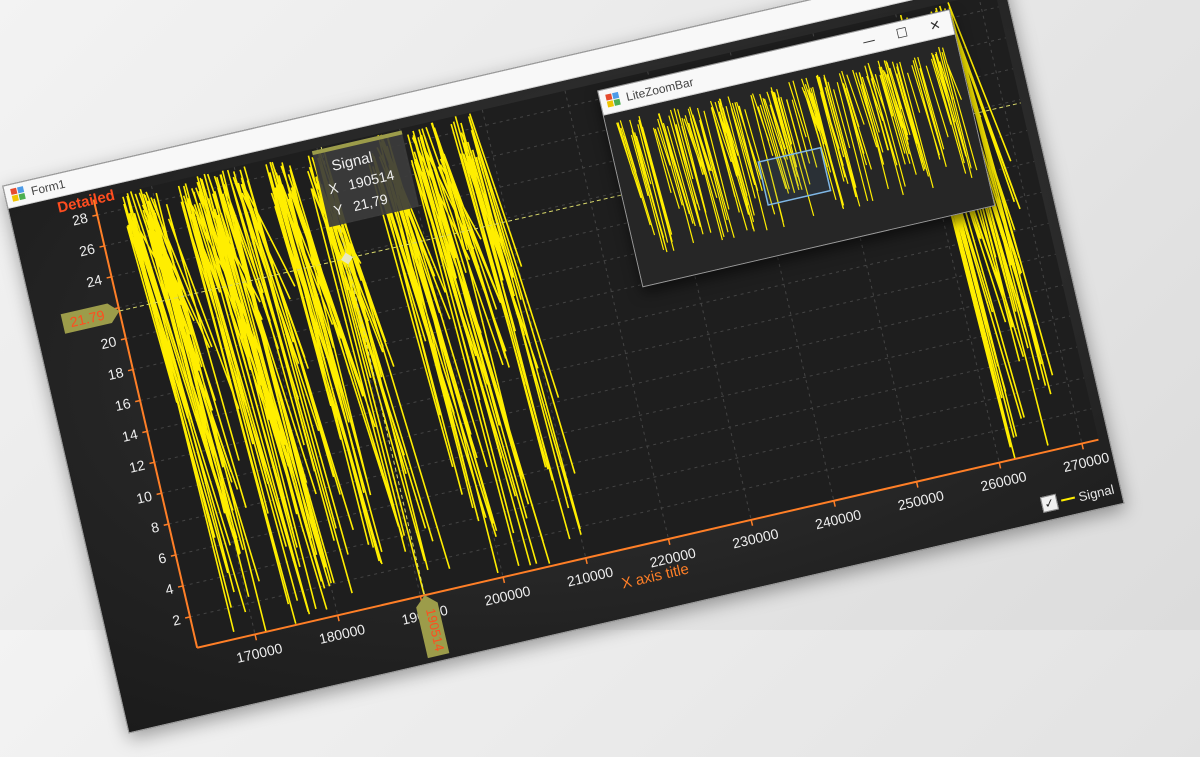 The height and width of the screenshot is (757, 1200). What do you see at coordinates (162, 557) in the screenshot?
I see `y-tick-label: 6` at bounding box center [162, 557].